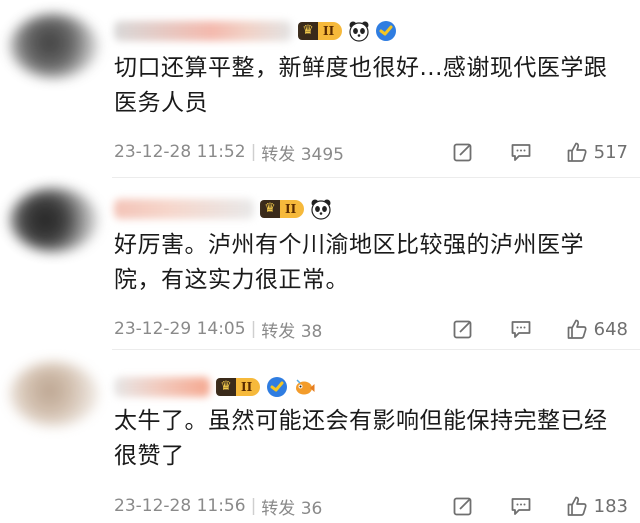 The image size is (640, 523). What do you see at coordinates (305, 387) in the screenshot?
I see `fish-icon` at bounding box center [305, 387].